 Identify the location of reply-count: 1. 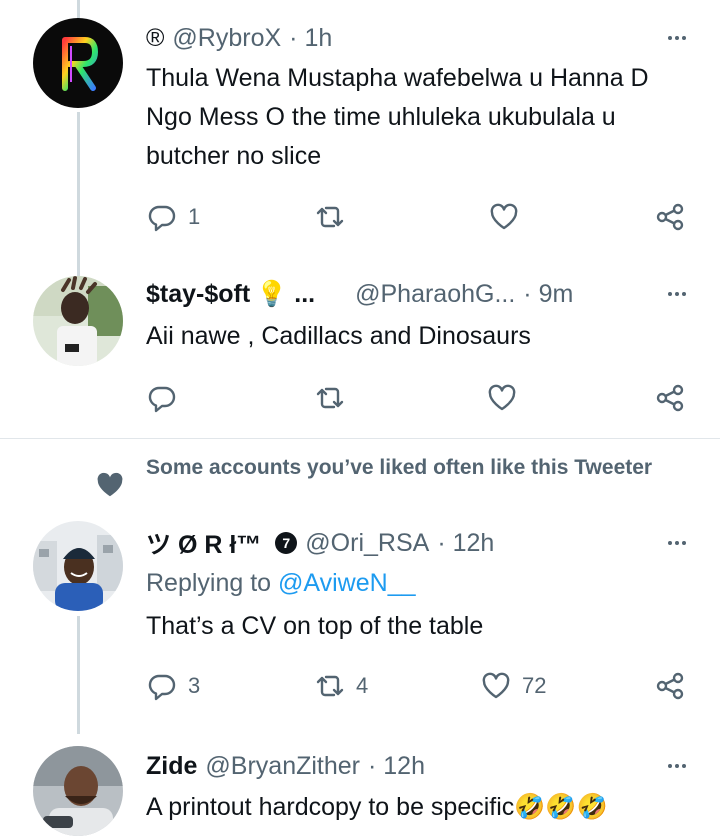
(194, 216).